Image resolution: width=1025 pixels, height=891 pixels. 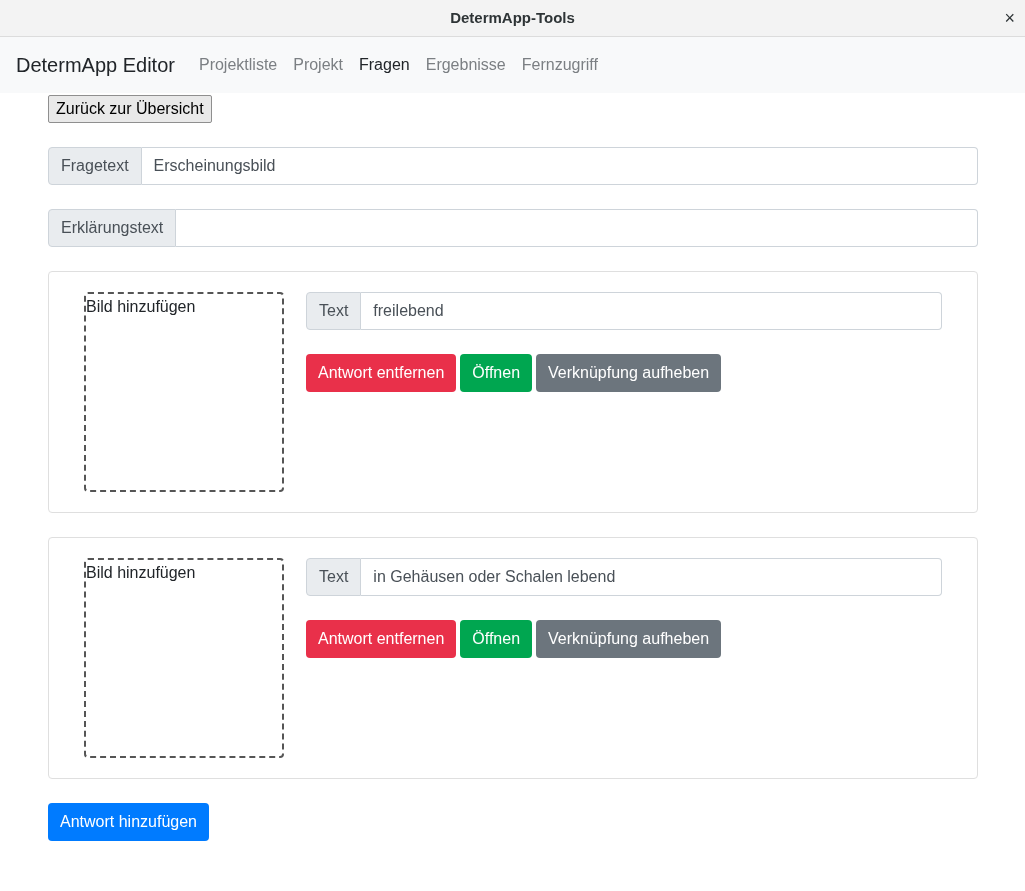 What do you see at coordinates (1009, 18) in the screenshot?
I see `close-button: ×` at bounding box center [1009, 18].